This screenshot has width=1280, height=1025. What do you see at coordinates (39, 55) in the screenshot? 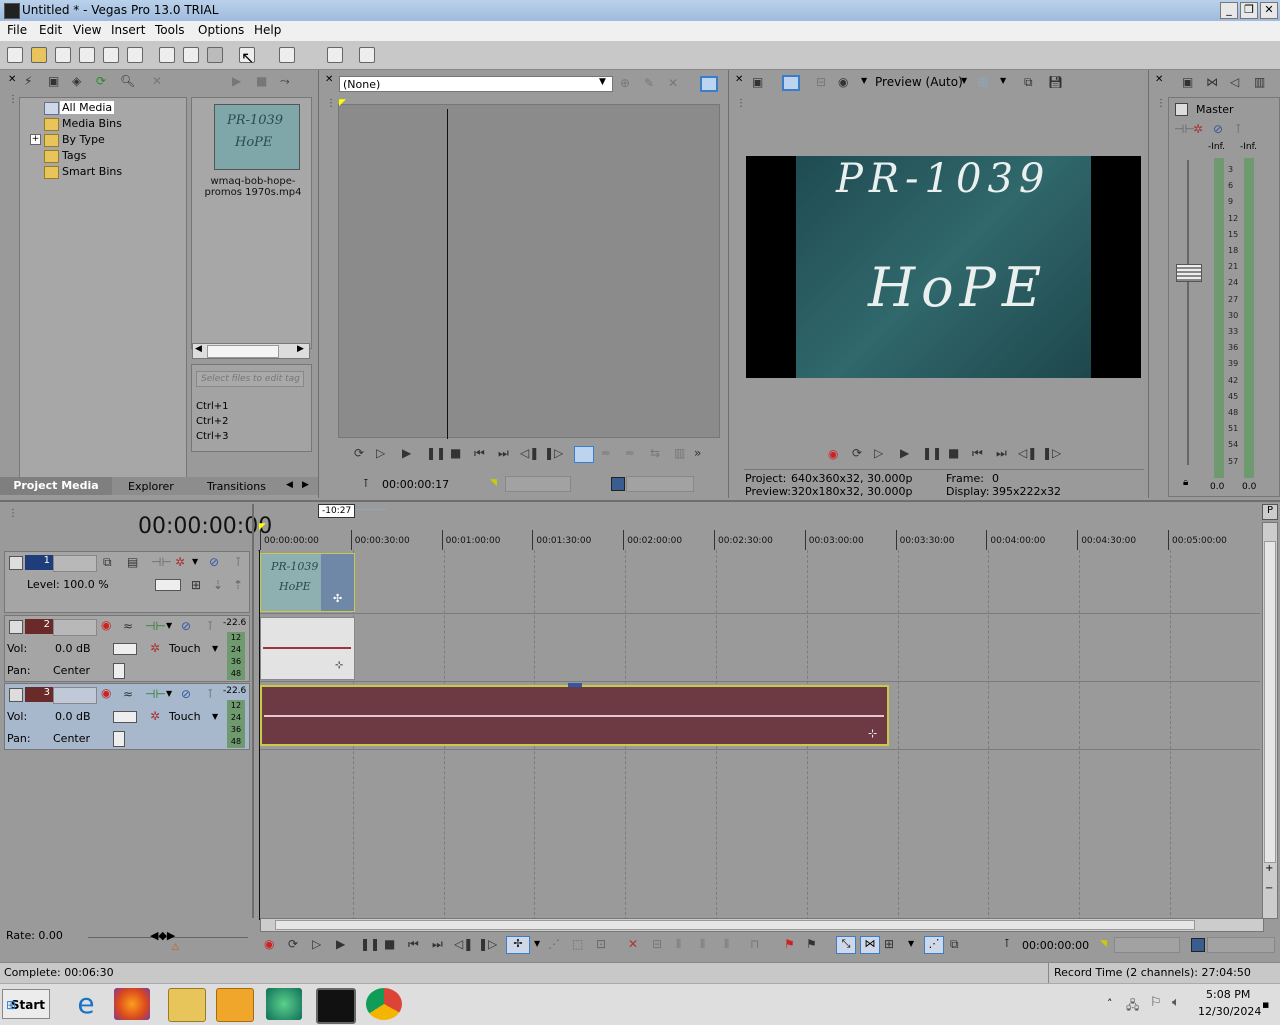
I see `open-folder-icon` at bounding box center [39, 55].